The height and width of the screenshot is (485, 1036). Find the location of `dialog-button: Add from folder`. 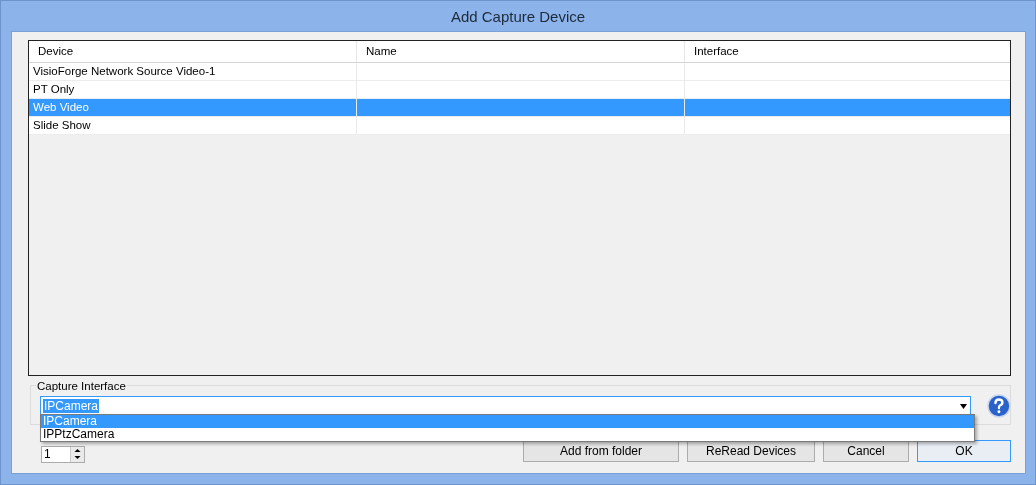

dialog-button: Add from folder is located at coordinates (601, 451).